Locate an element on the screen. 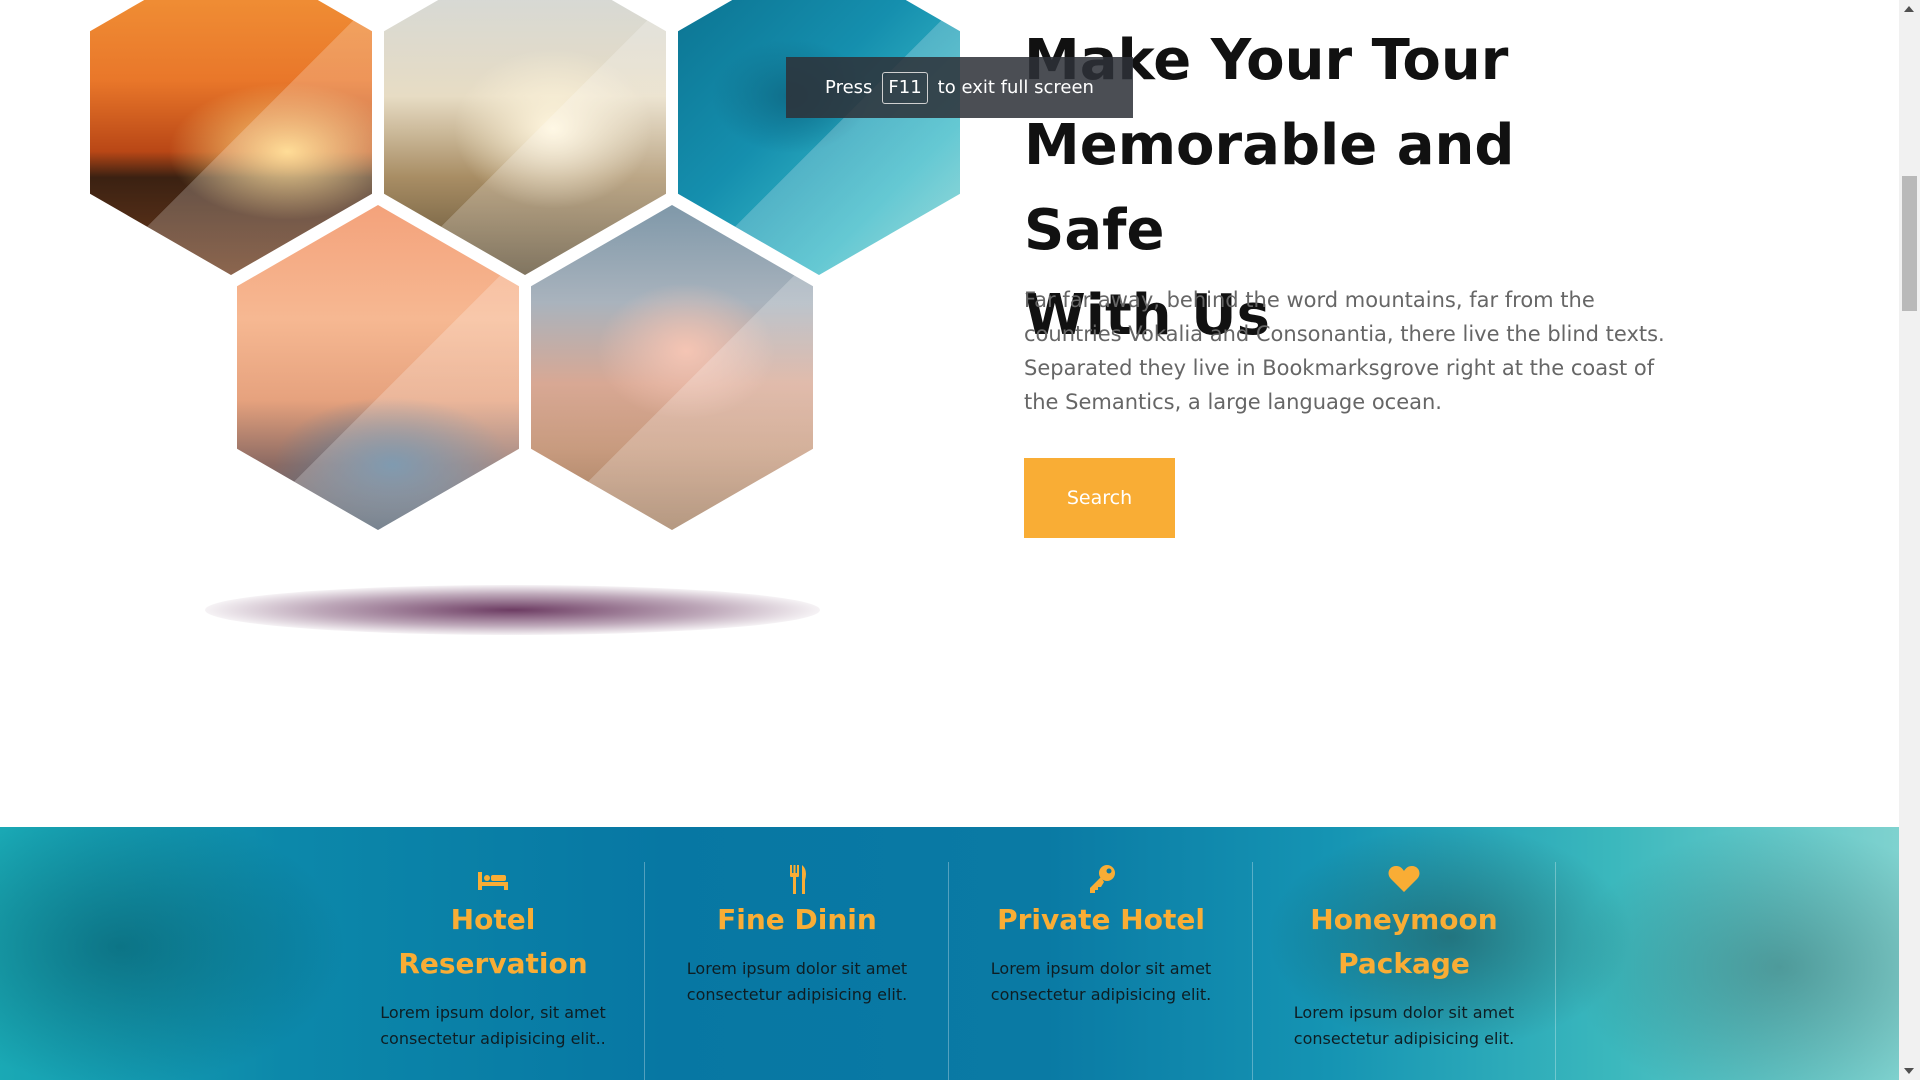 Image resolution: width=1920 pixels, height=1080 pixels. bed-icon is located at coordinates (493, 881).